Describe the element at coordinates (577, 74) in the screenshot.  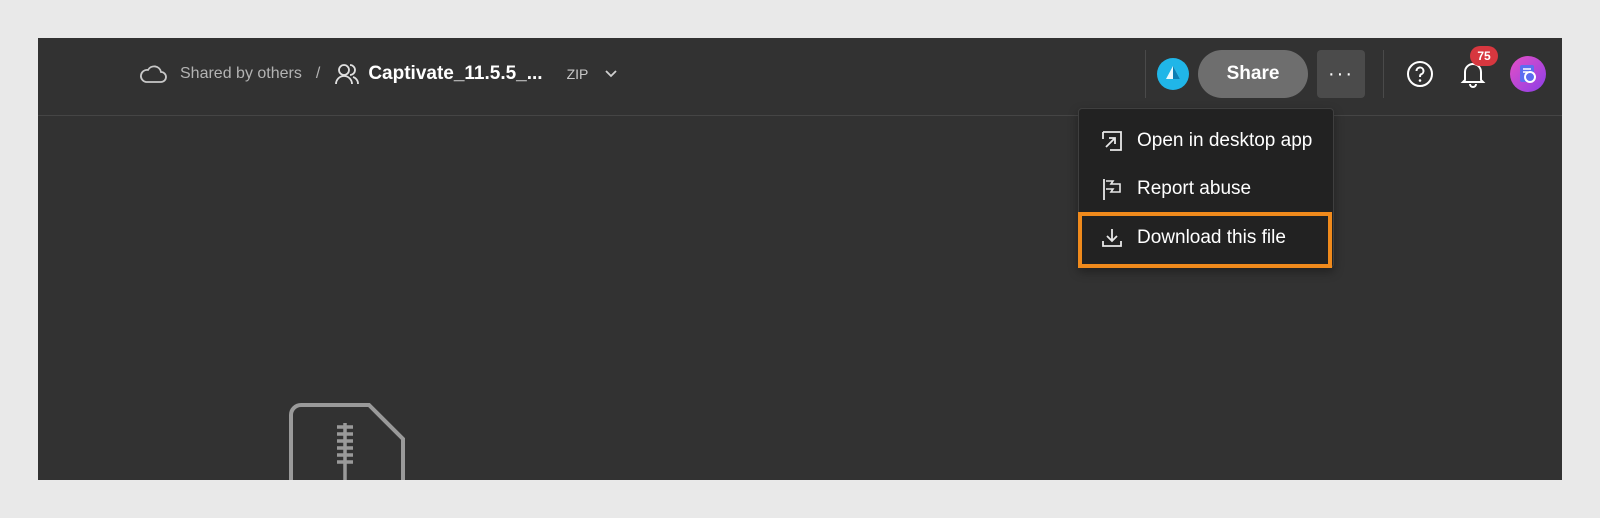
I see `file-type-label: ZIP` at that location.